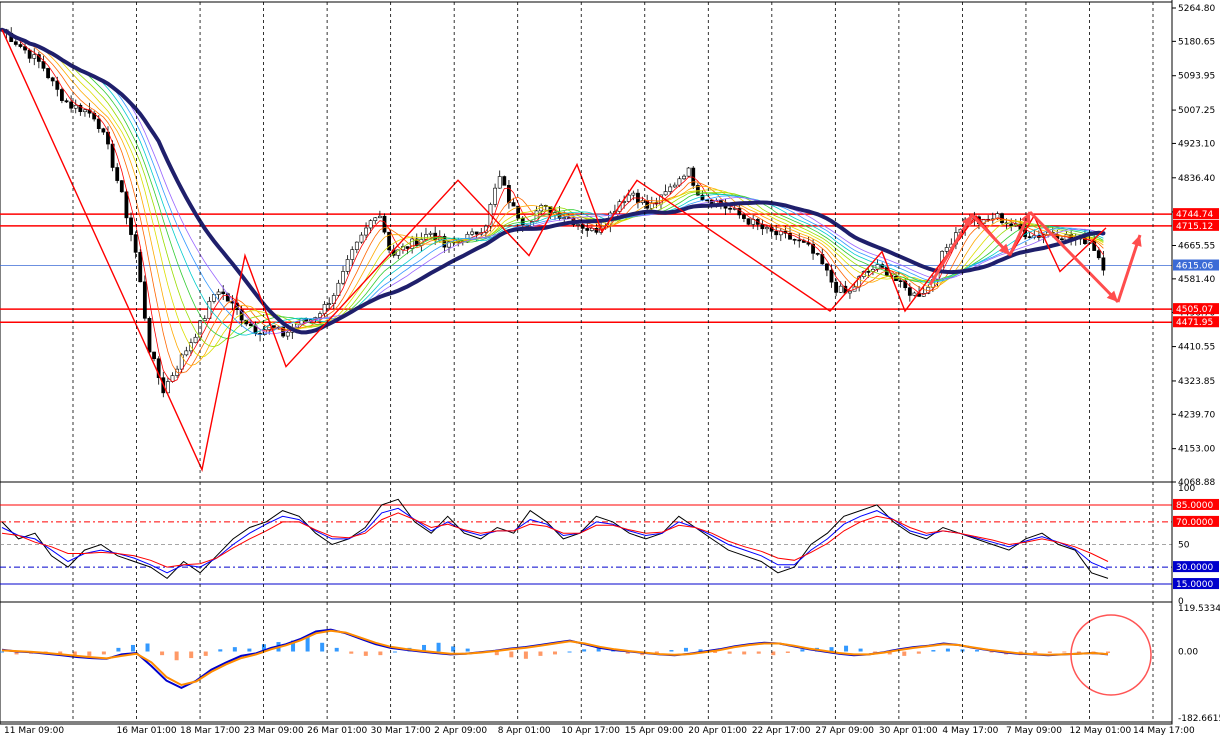 The image size is (1220, 736). I want to click on x-tick-label: 27 Apr 09:00, so click(844, 731).